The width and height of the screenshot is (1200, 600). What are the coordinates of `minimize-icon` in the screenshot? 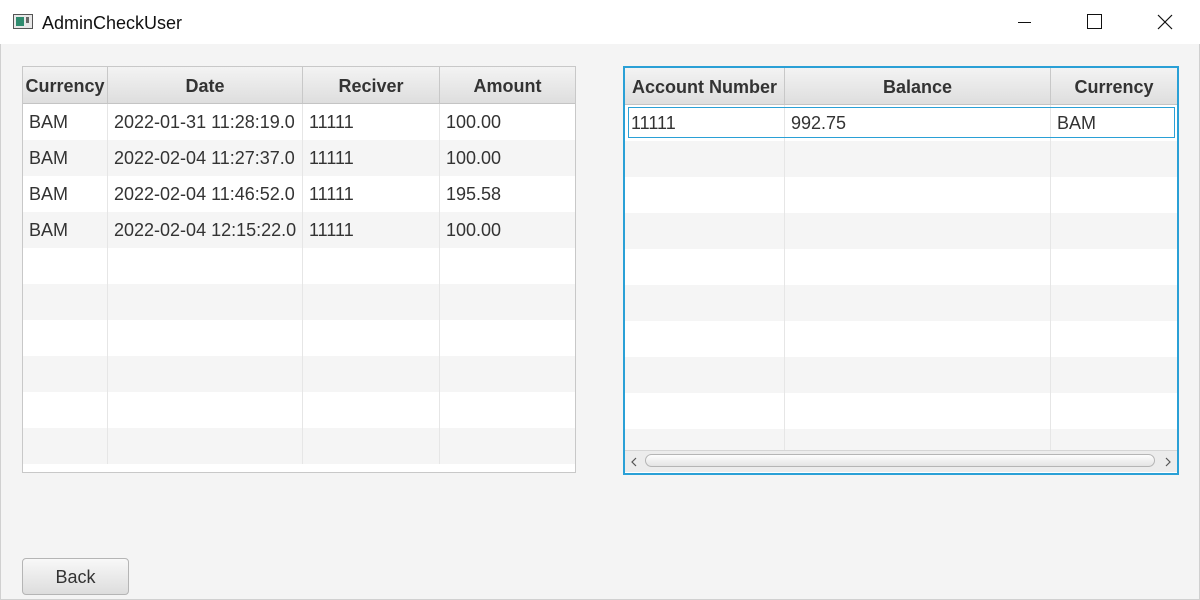 It's located at (1024, 22).